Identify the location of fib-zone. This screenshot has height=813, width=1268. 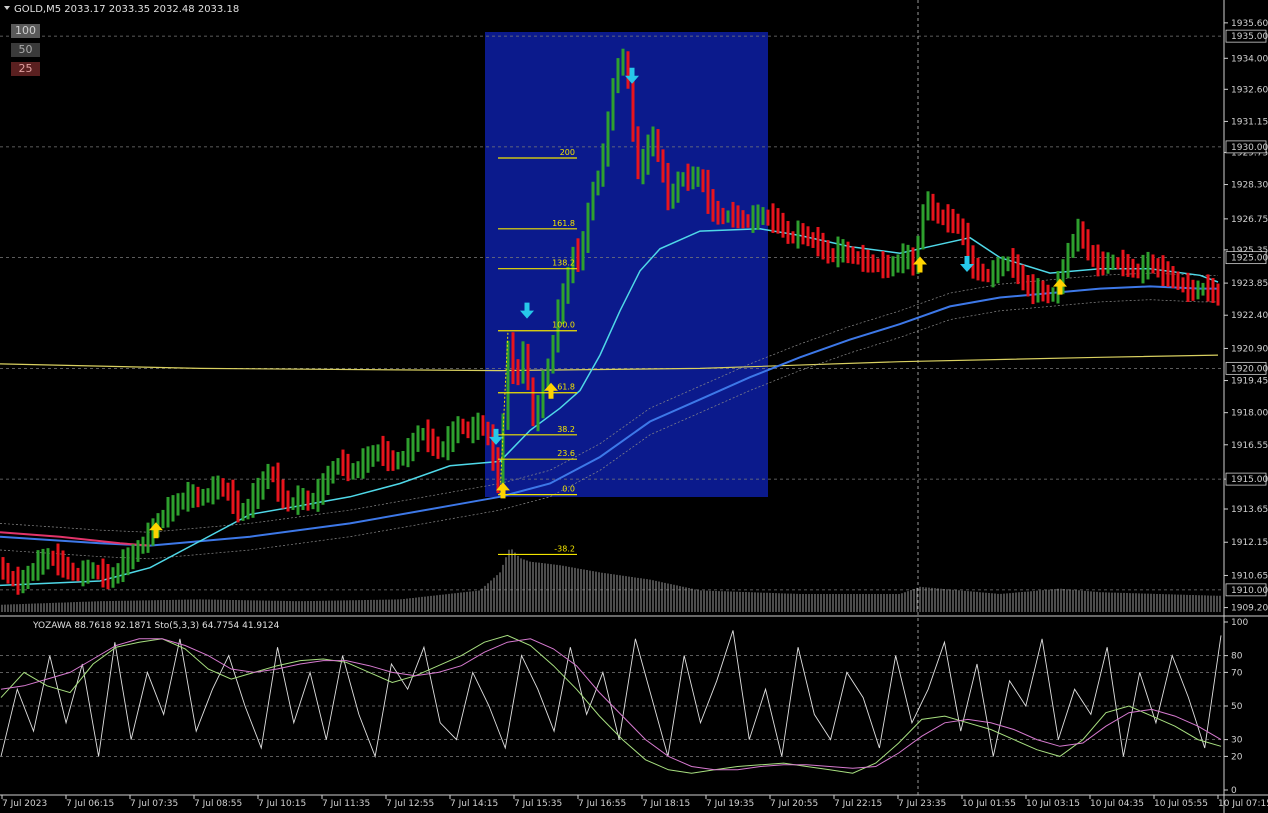
(626, 264).